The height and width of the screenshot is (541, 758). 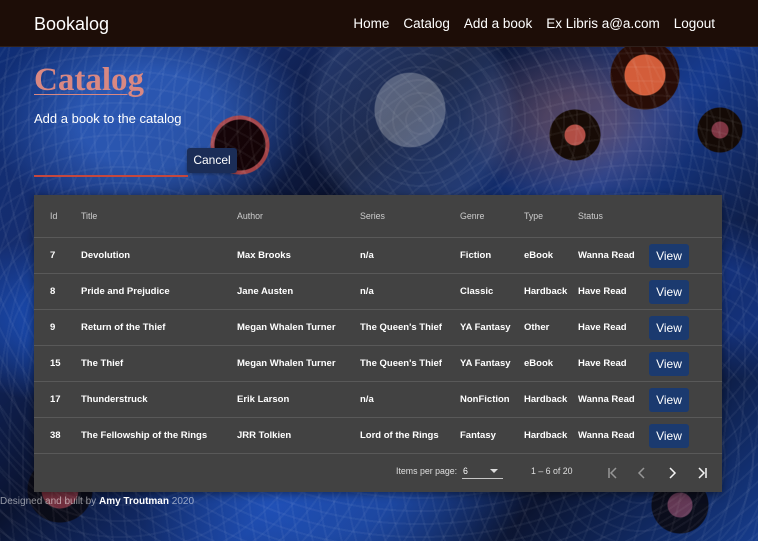 What do you see at coordinates (89, 80) in the screenshot?
I see `page-title: Catalog` at bounding box center [89, 80].